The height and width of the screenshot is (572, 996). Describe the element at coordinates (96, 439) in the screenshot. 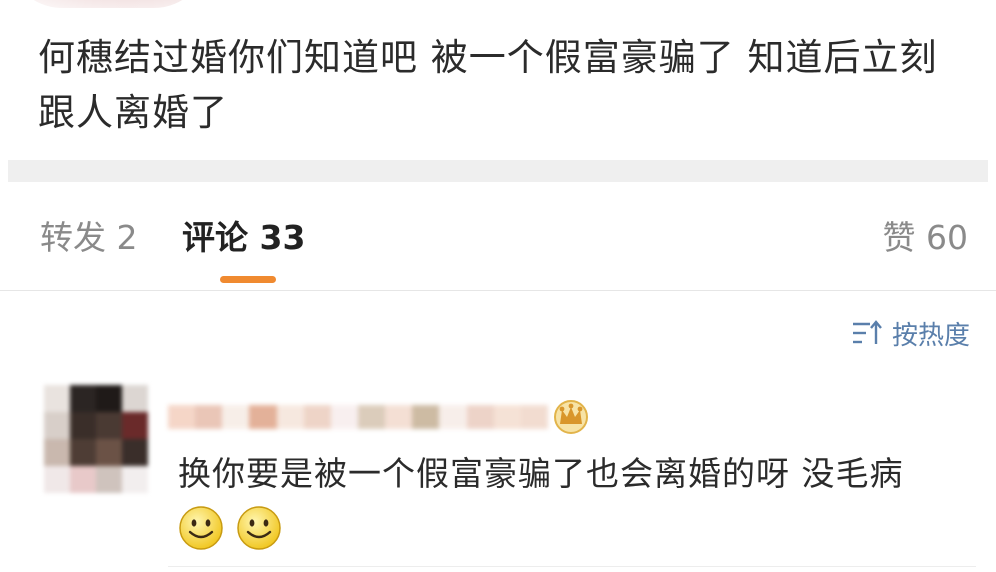

I see `commenter-avatar` at that location.